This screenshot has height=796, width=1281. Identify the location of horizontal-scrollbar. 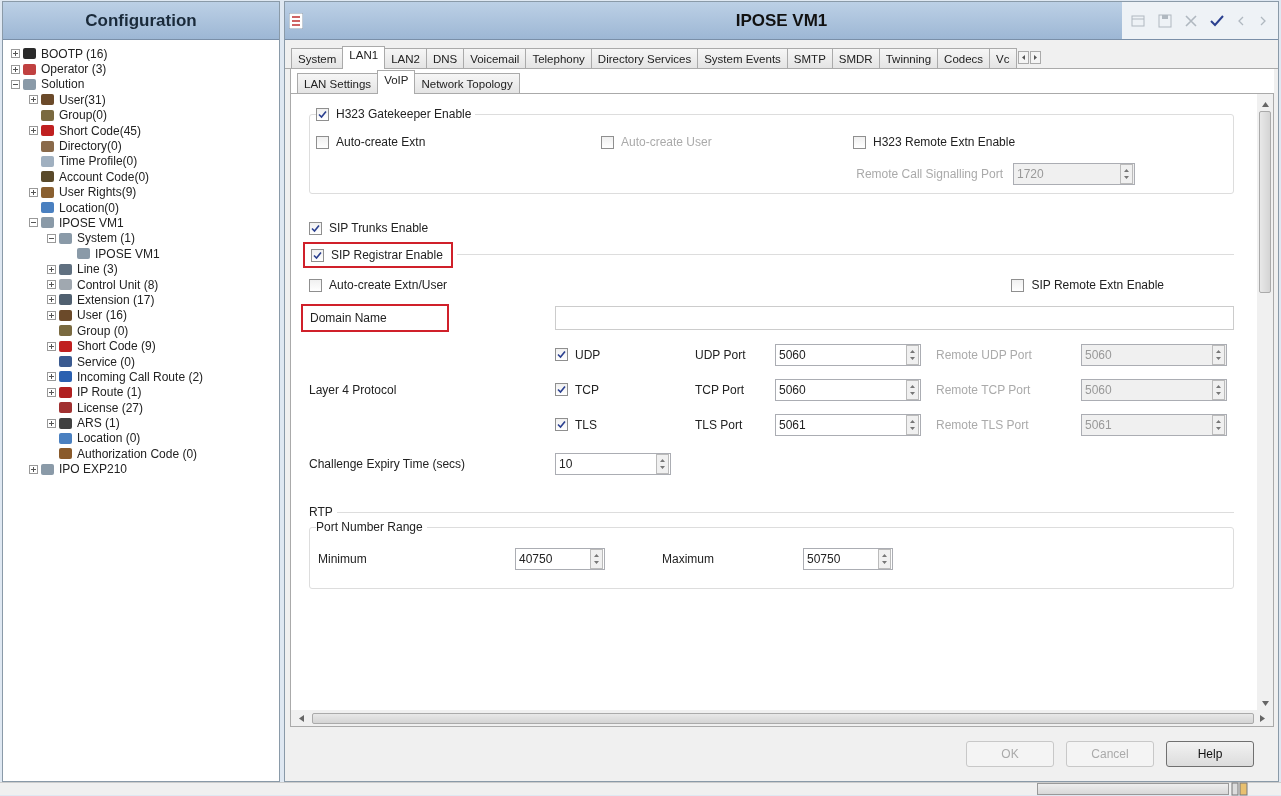
(782, 718).